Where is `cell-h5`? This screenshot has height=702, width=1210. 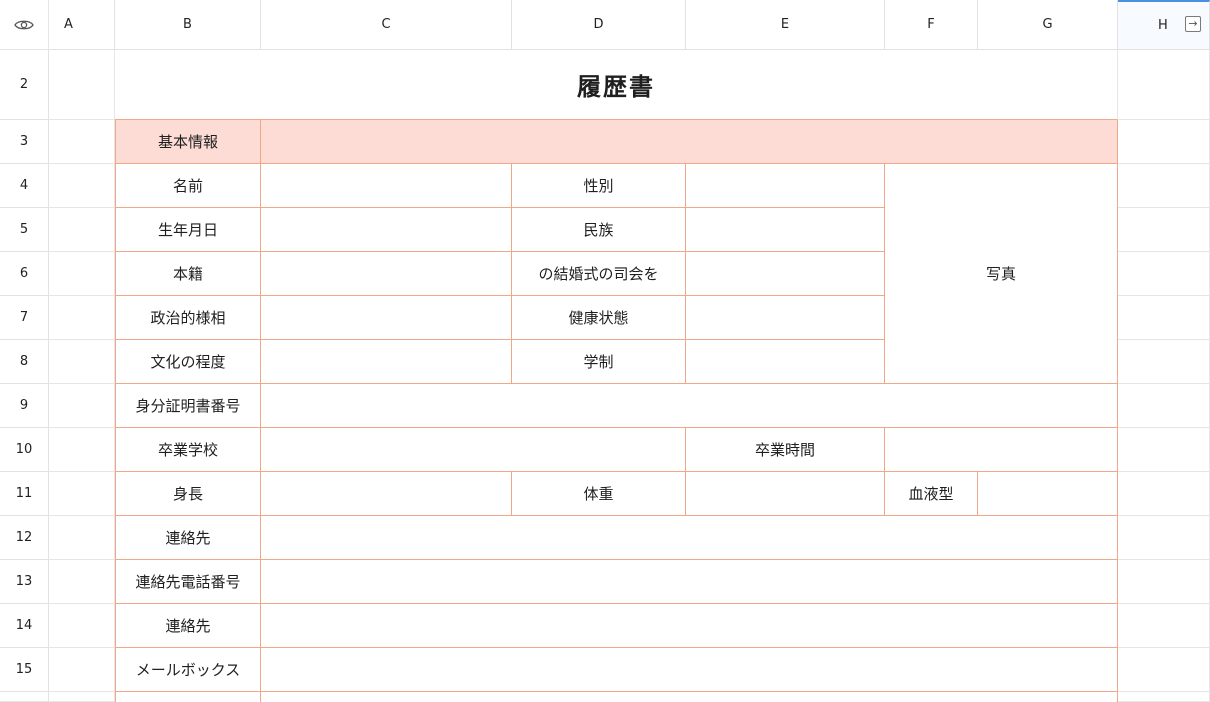
cell-h5 is located at coordinates (1164, 230).